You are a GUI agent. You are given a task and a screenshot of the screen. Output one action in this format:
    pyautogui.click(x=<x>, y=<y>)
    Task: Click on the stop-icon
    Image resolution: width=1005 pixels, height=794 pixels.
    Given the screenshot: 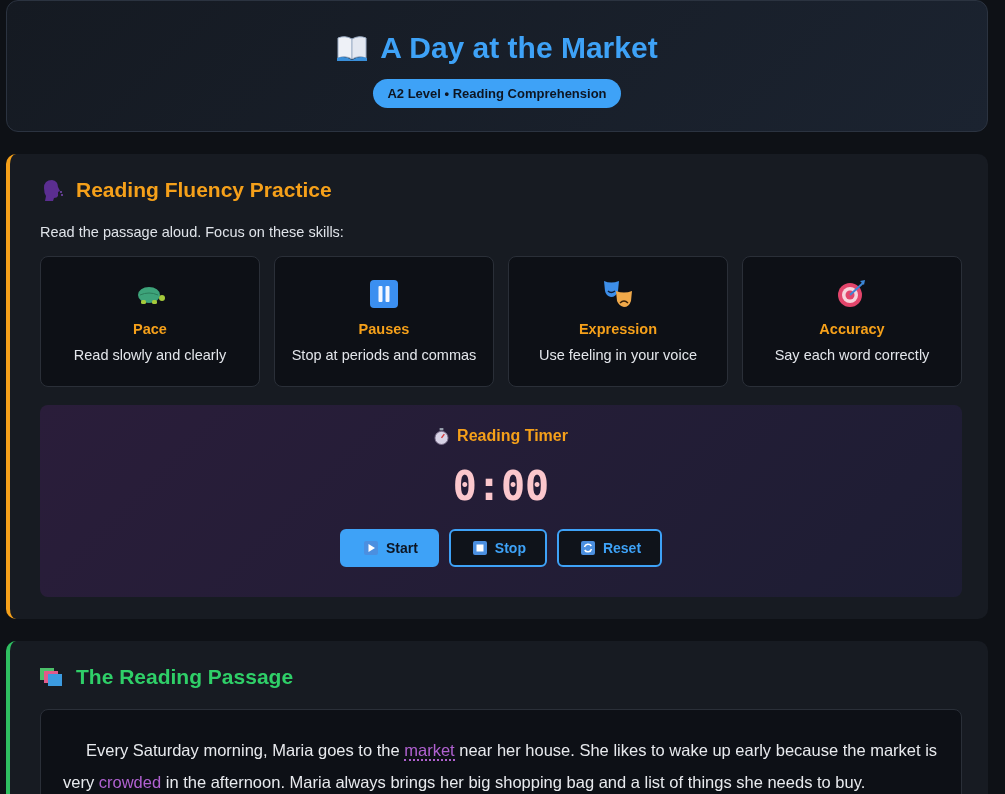 What is the action you would take?
    pyautogui.click(x=479, y=548)
    